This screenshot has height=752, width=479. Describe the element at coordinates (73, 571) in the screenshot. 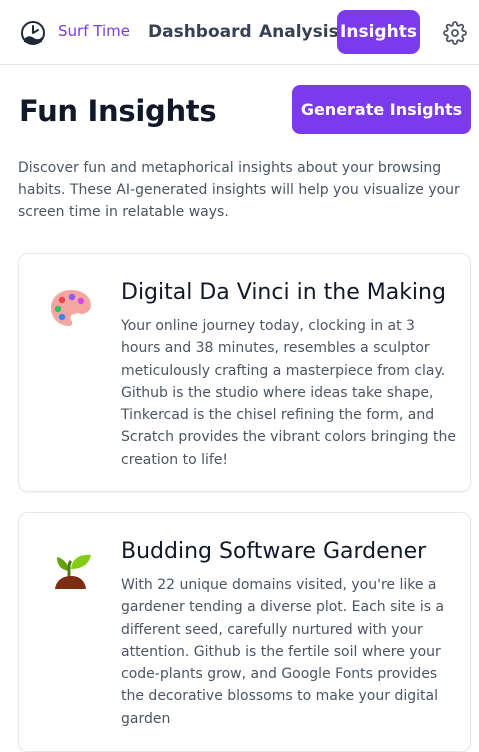

I see `seedling-icon` at that location.